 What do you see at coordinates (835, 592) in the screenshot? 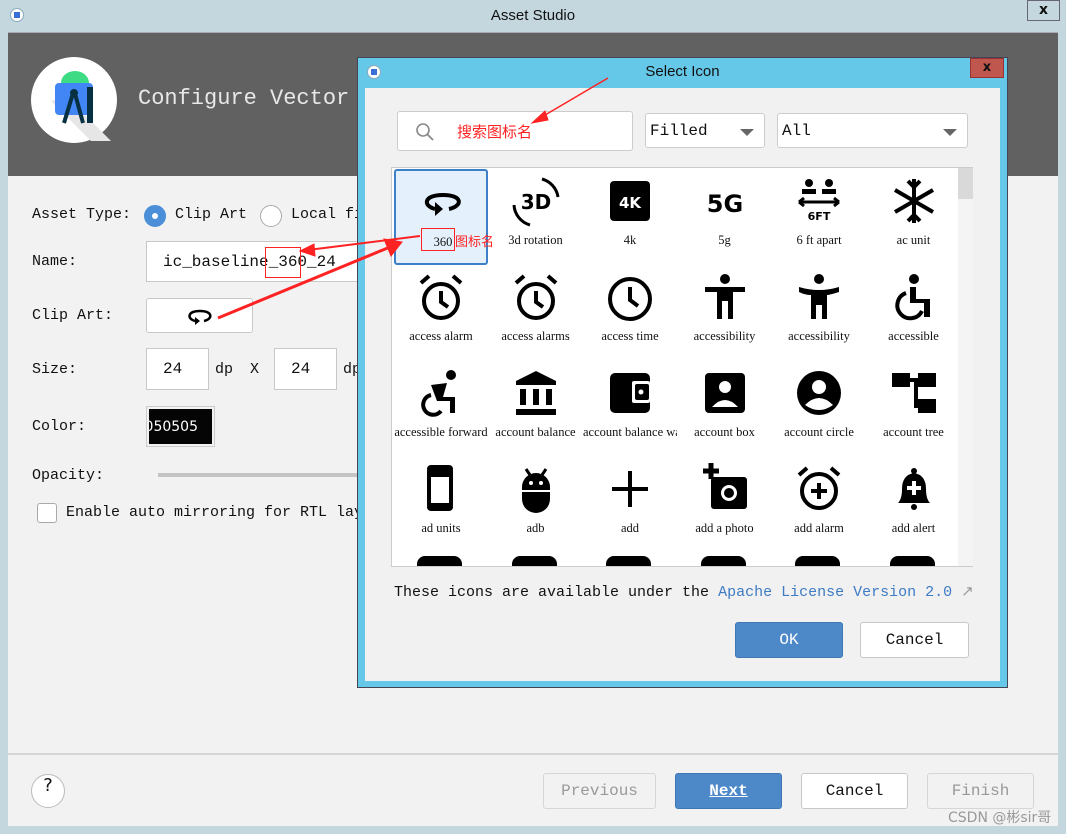
I see `license-link: Apache License Version 2.0` at bounding box center [835, 592].